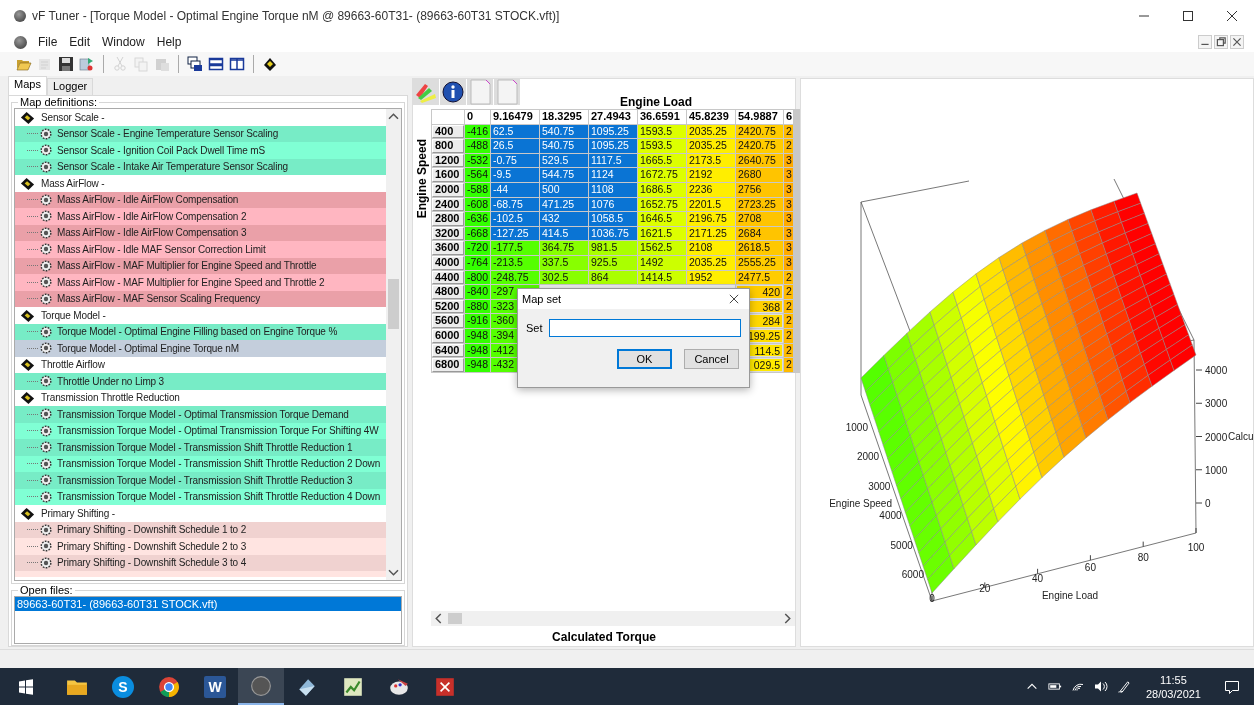  Describe the element at coordinates (564, 248) in the screenshot. I see `table-cell: 364.75` at that location.